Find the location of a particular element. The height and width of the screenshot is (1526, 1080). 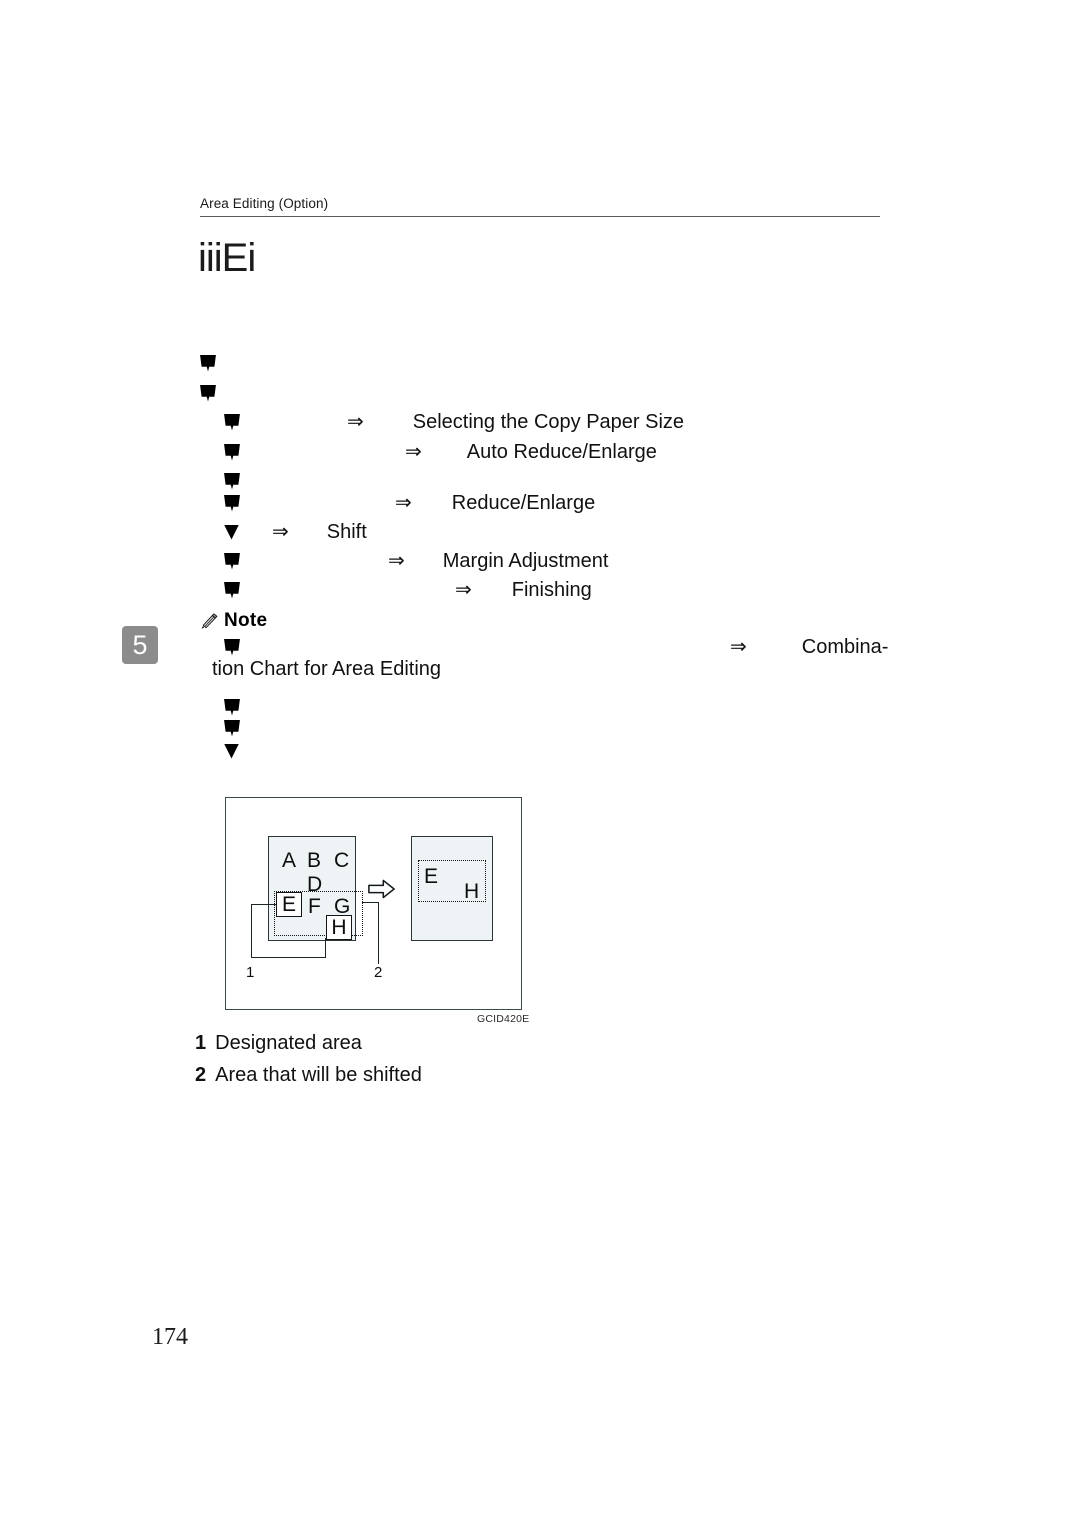

callout-number-1: 1 is located at coordinates (250, 972).